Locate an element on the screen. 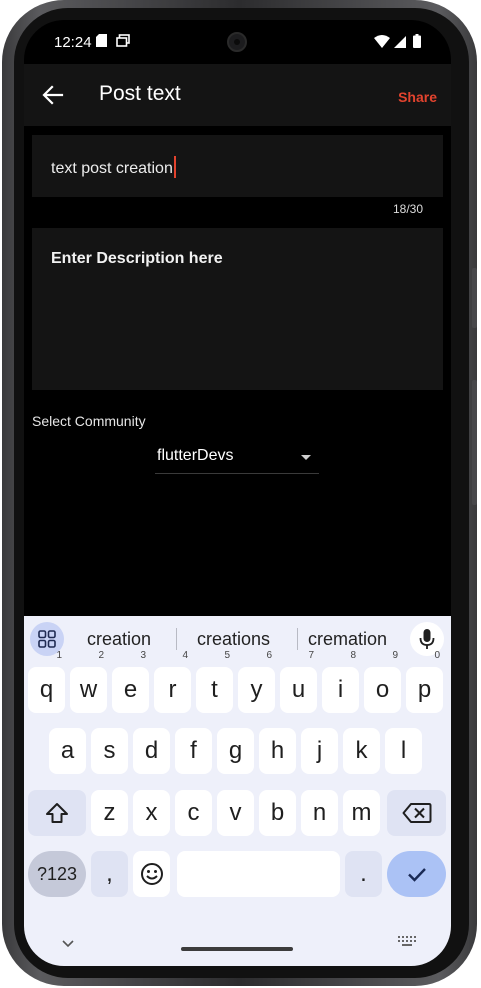  key-n: n is located at coordinates (319, 813).